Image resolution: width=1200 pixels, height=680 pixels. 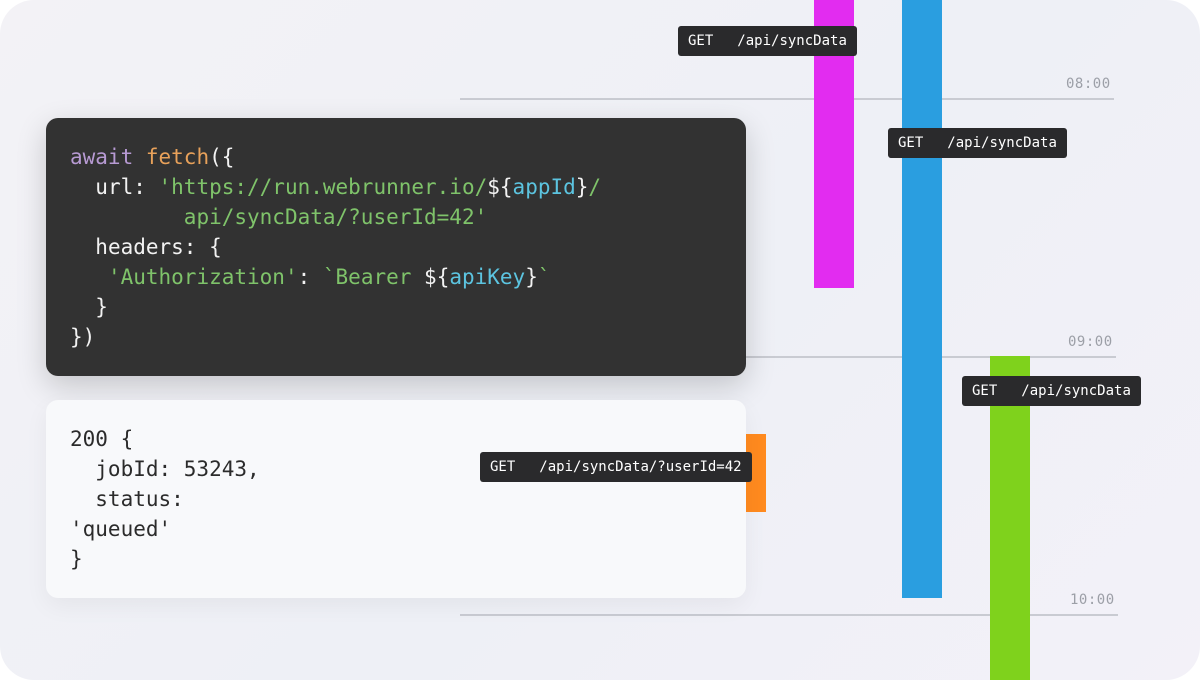 I want to click on time-label-0900: 09:00, so click(x=1090, y=342).